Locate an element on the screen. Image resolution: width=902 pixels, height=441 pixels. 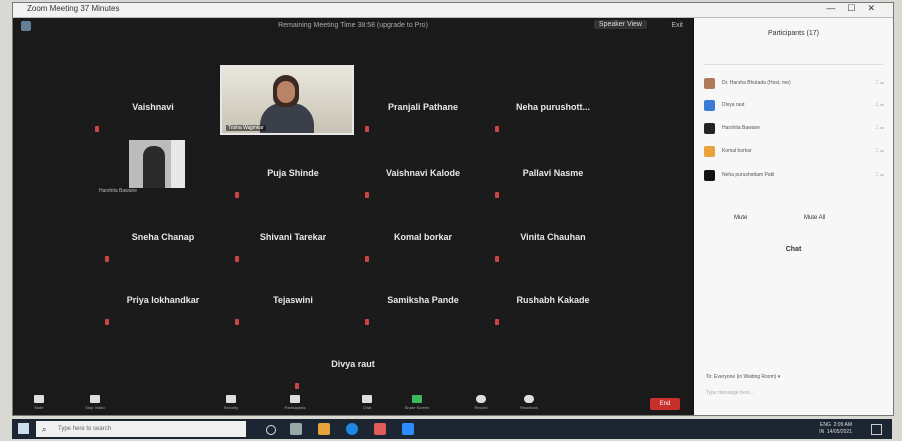
participant-tile: Pallavi Nasme is located at coordinates (553, 175).